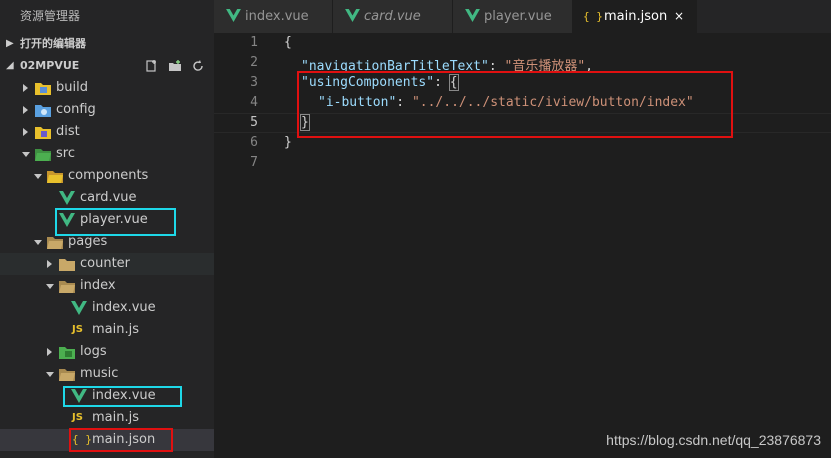 Image resolution: width=831 pixels, height=458 pixels. I want to click on tree-item-label: components, so click(108, 175).